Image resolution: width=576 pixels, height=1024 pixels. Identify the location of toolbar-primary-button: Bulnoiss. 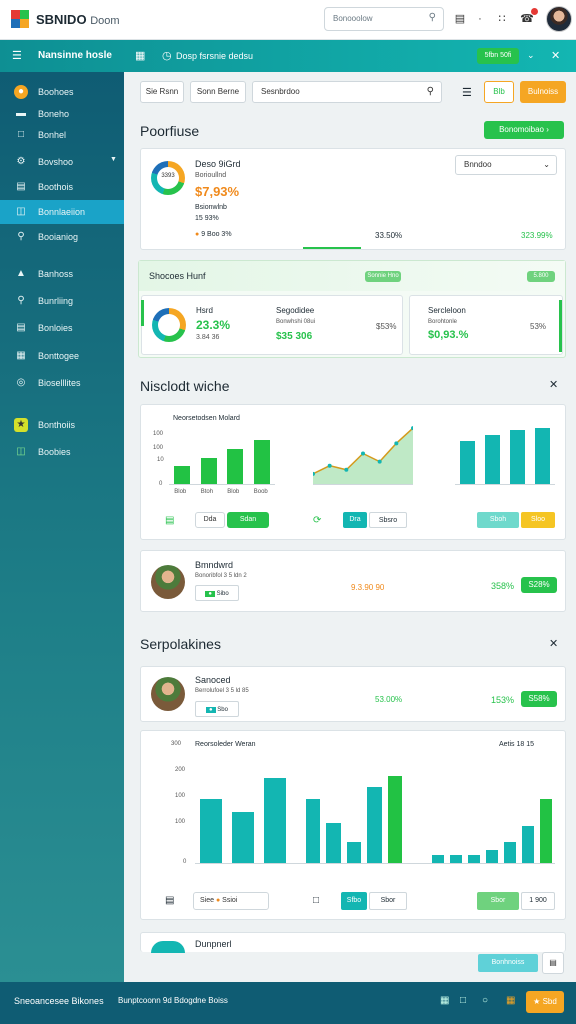
(543, 92).